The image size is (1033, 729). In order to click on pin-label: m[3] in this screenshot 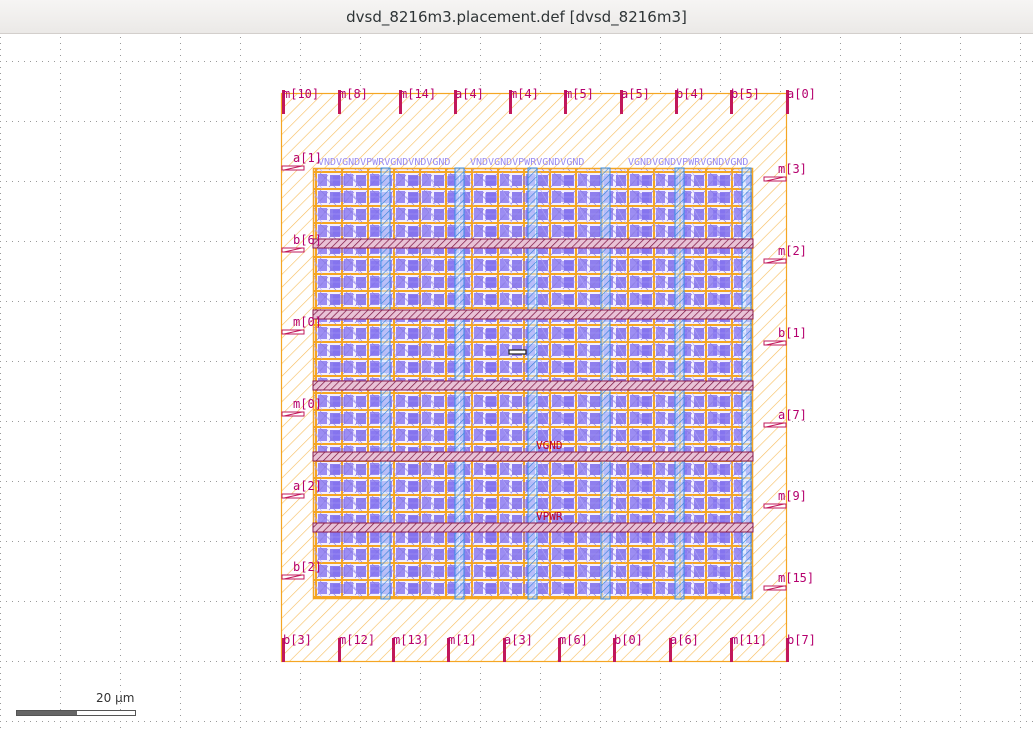, I will do `click(792, 169)`.